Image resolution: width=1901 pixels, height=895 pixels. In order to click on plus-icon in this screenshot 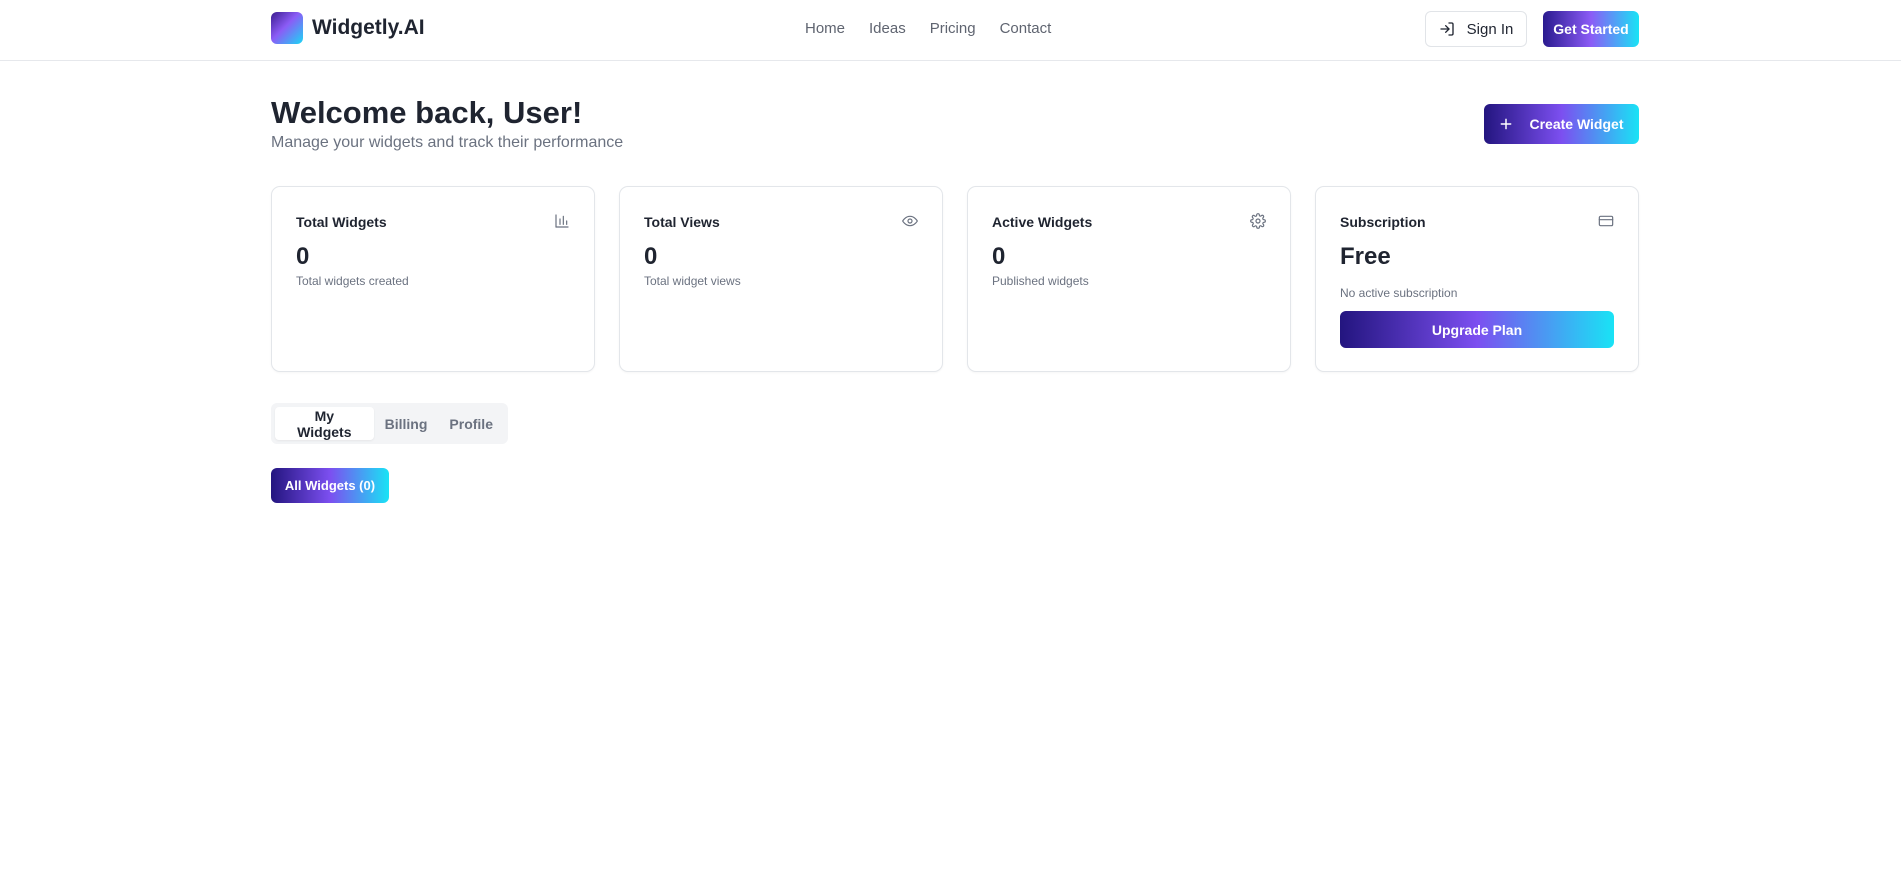, I will do `click(1506, 124)`.